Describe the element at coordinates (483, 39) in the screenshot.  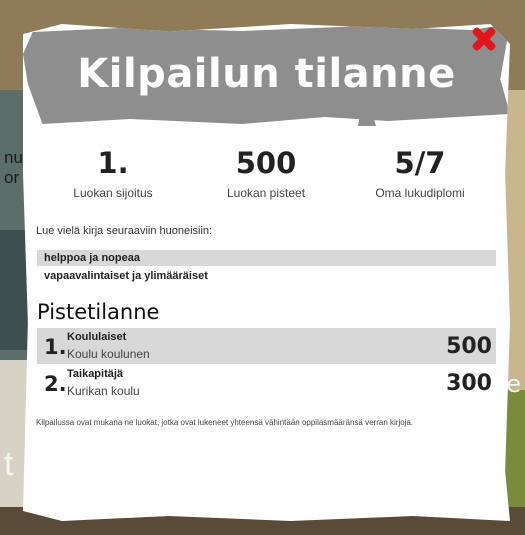
I see `close-x-icon` at that location.